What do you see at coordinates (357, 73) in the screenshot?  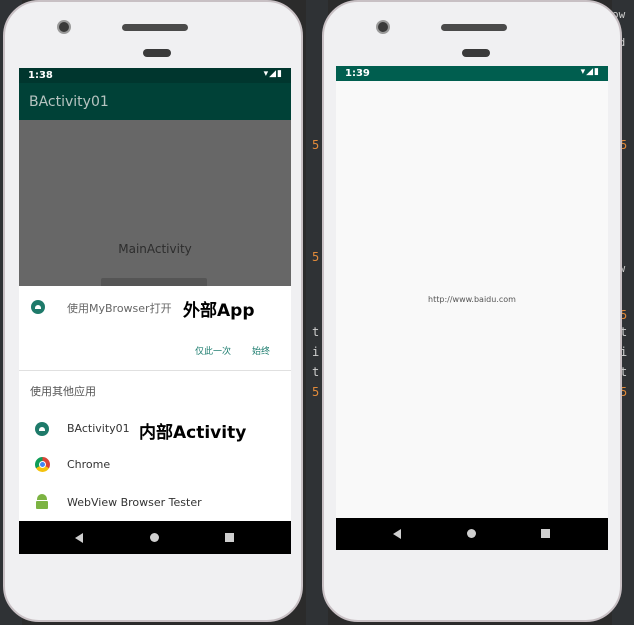 I see `status-time: 1:39` at bounding box center [357, 73].